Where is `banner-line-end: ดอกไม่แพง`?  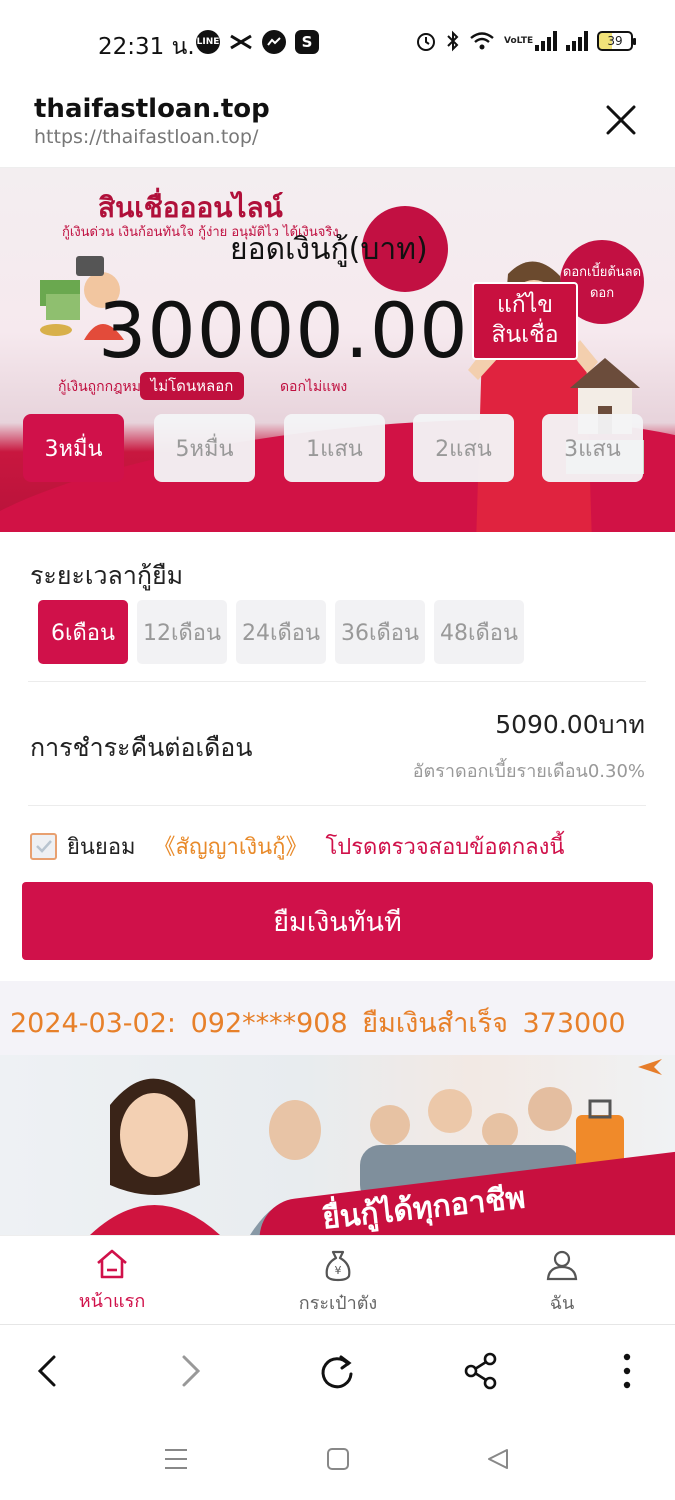 banner-line-end: ดอกไม่แพง is located at coordinates (313, 387).